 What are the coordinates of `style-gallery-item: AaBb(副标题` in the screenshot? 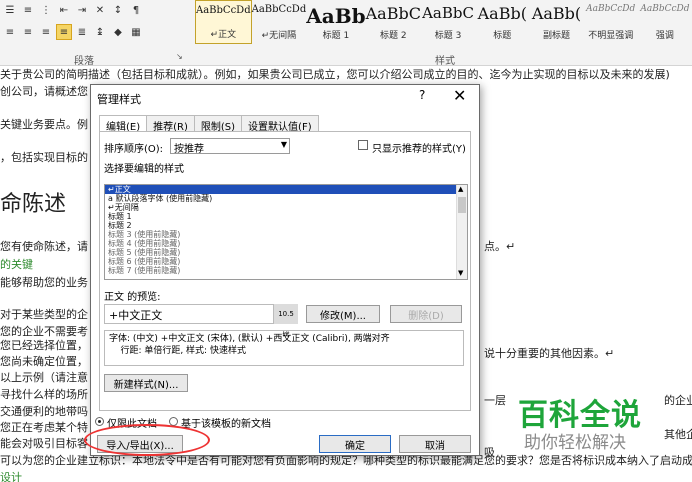 It's located at (556, 22).